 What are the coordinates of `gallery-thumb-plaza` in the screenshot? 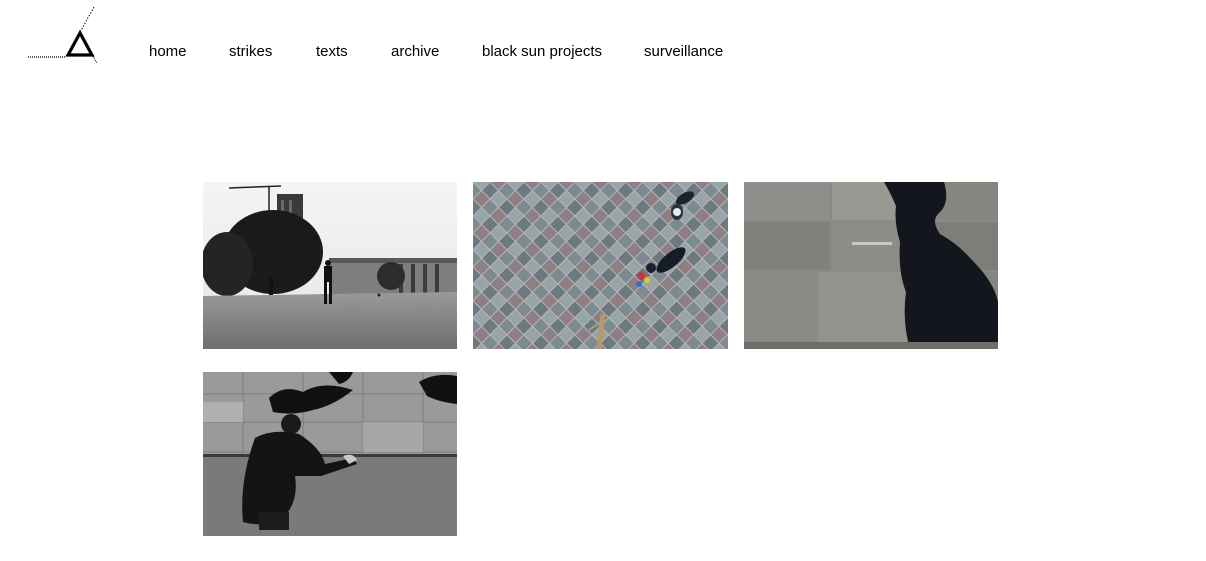 It's located at (330, 265).